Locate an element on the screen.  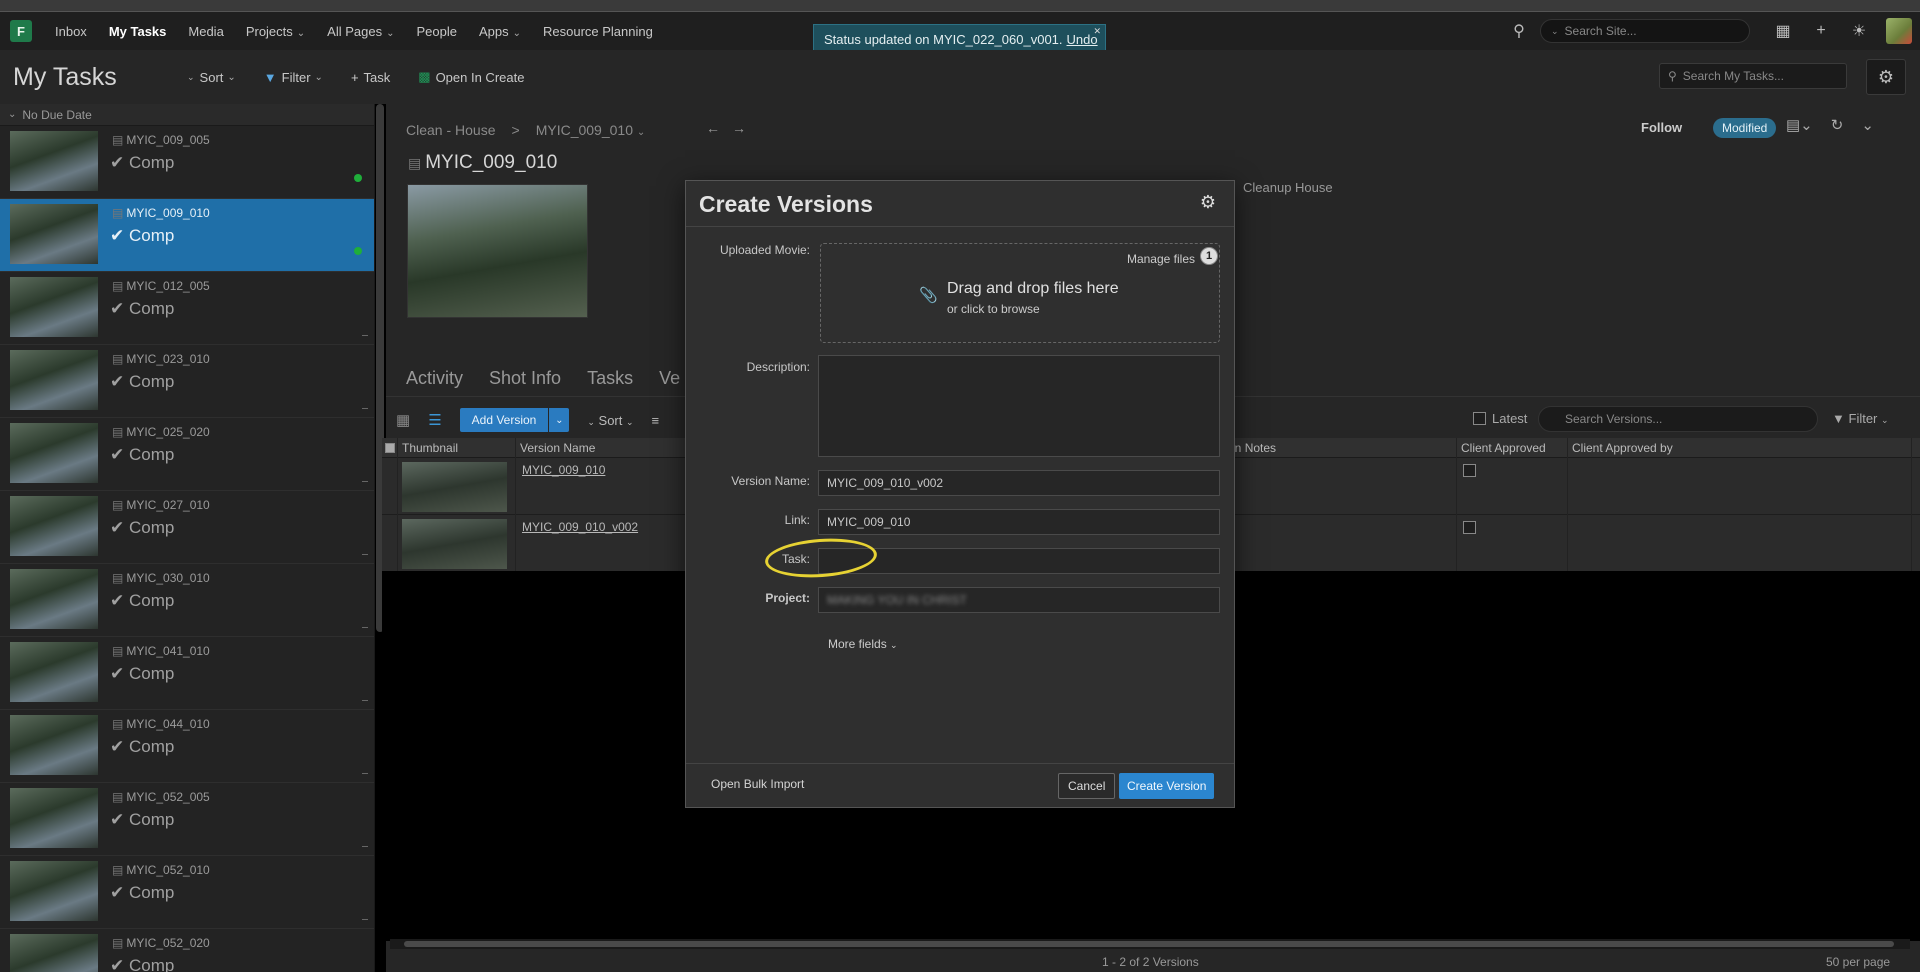
plus-icon: + is located at coordinates (354, 77).